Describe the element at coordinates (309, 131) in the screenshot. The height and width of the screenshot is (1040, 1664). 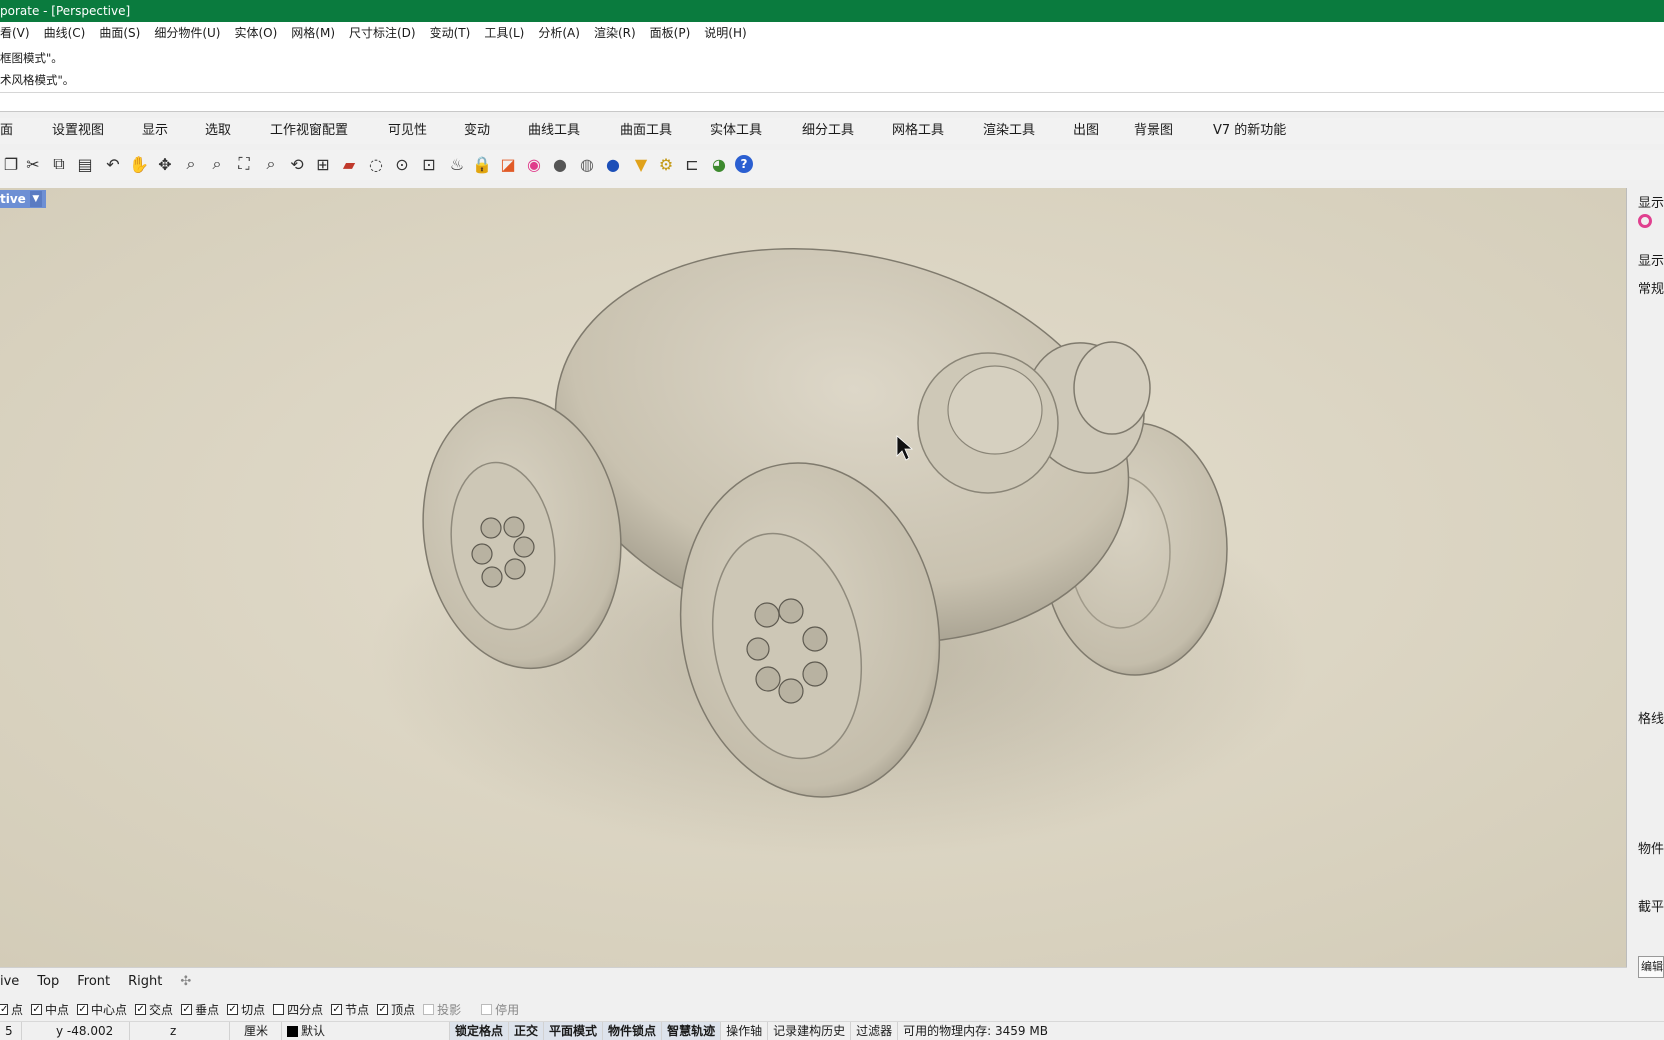
I see `toolbar-tab: 工作视窗配置` at that location.